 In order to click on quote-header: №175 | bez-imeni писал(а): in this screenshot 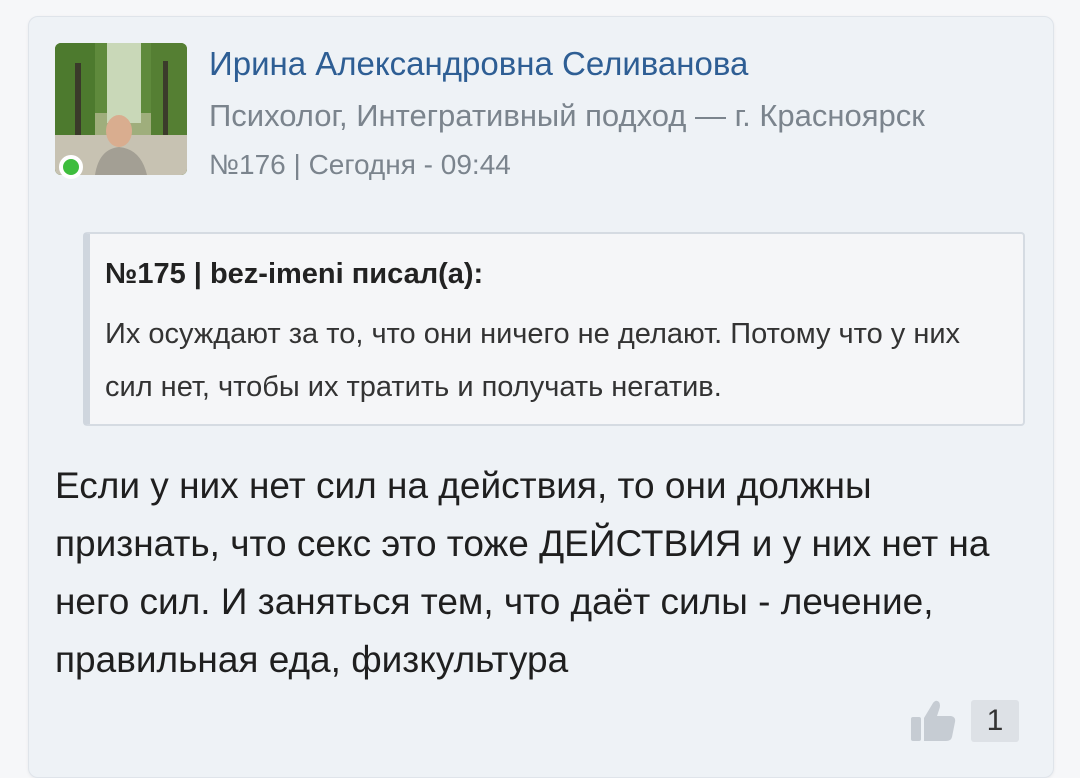, I will do `click(294, 274)`.